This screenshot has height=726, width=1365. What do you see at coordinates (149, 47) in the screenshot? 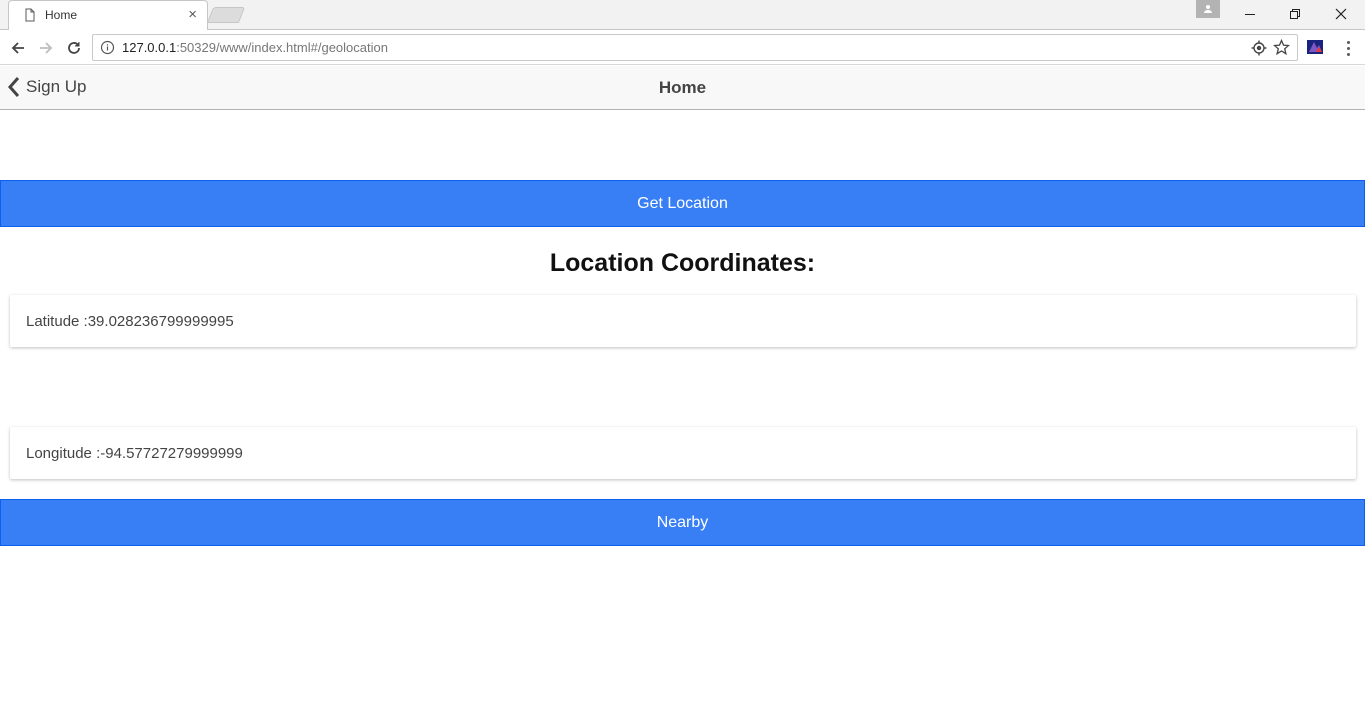
I see `url-host: 127.0.0.1` at bounding box center [149, 47].